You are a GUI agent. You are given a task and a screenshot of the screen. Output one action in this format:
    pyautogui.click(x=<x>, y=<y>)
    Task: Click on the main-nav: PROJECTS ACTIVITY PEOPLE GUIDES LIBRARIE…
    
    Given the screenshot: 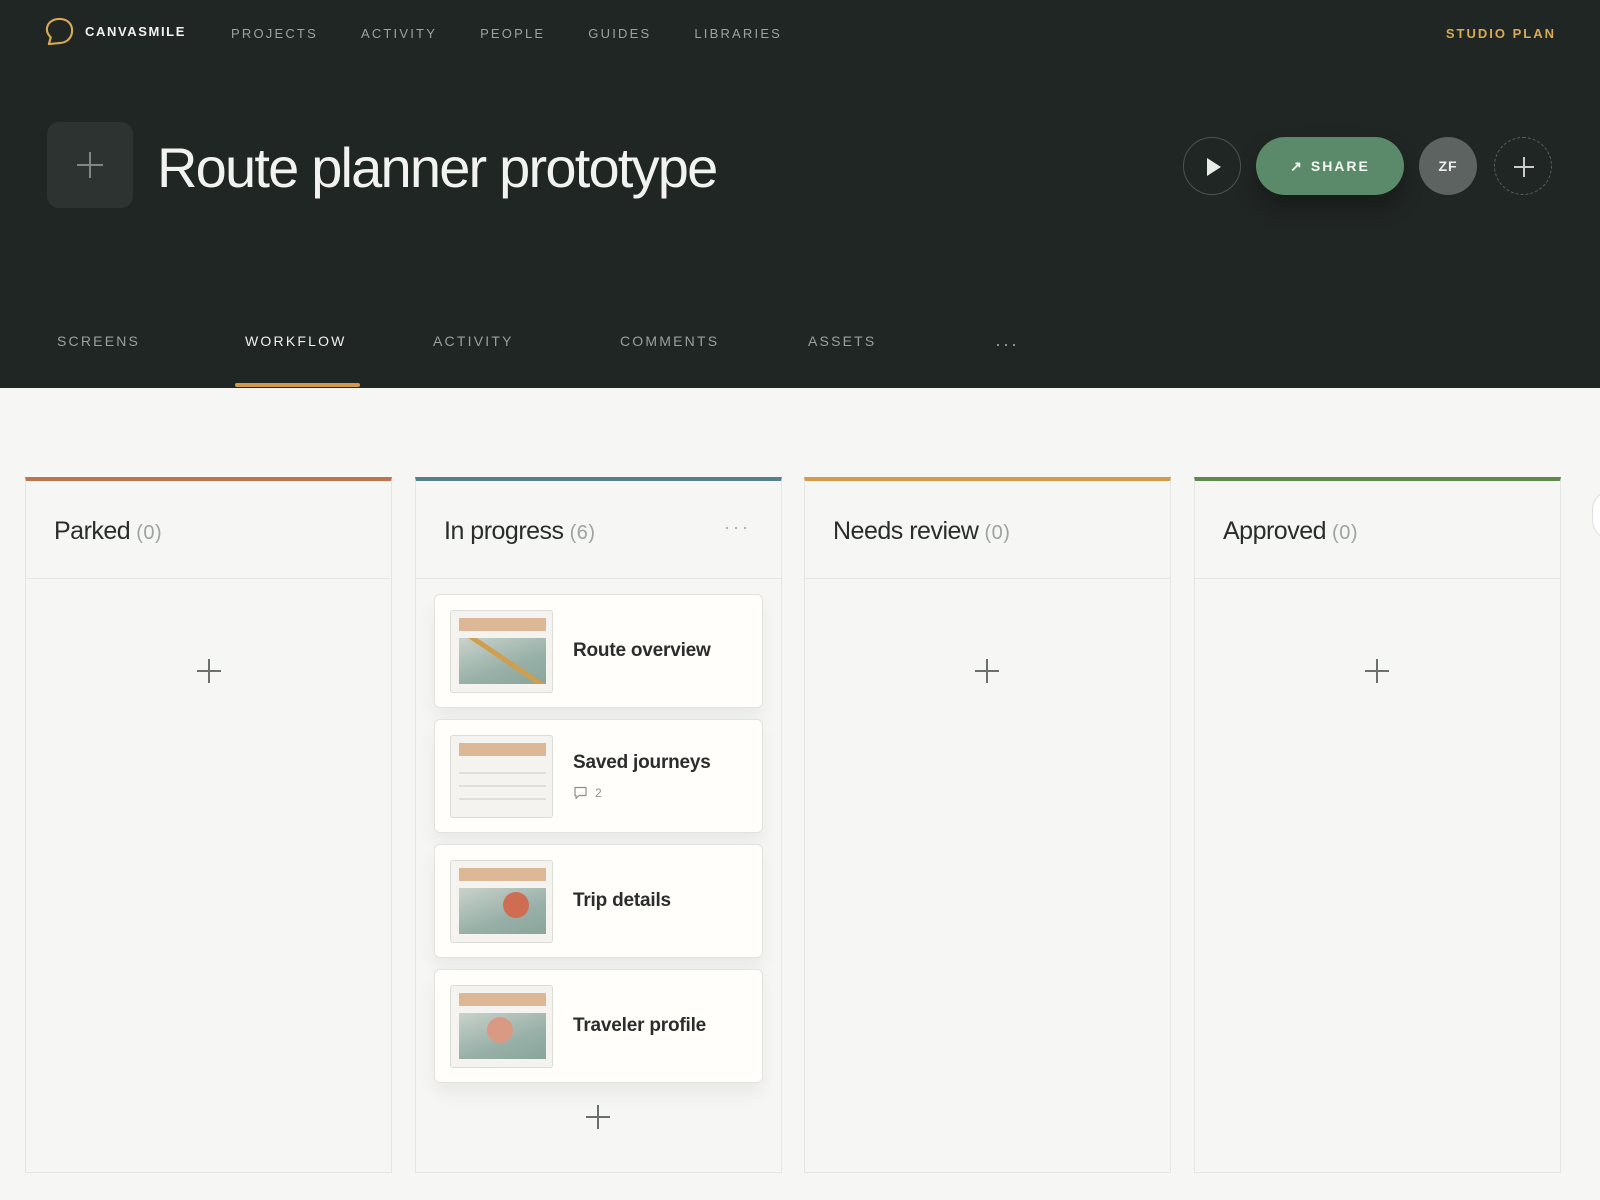 What is the action you would take?
    pyautogui.click(x=528, y=33)
    